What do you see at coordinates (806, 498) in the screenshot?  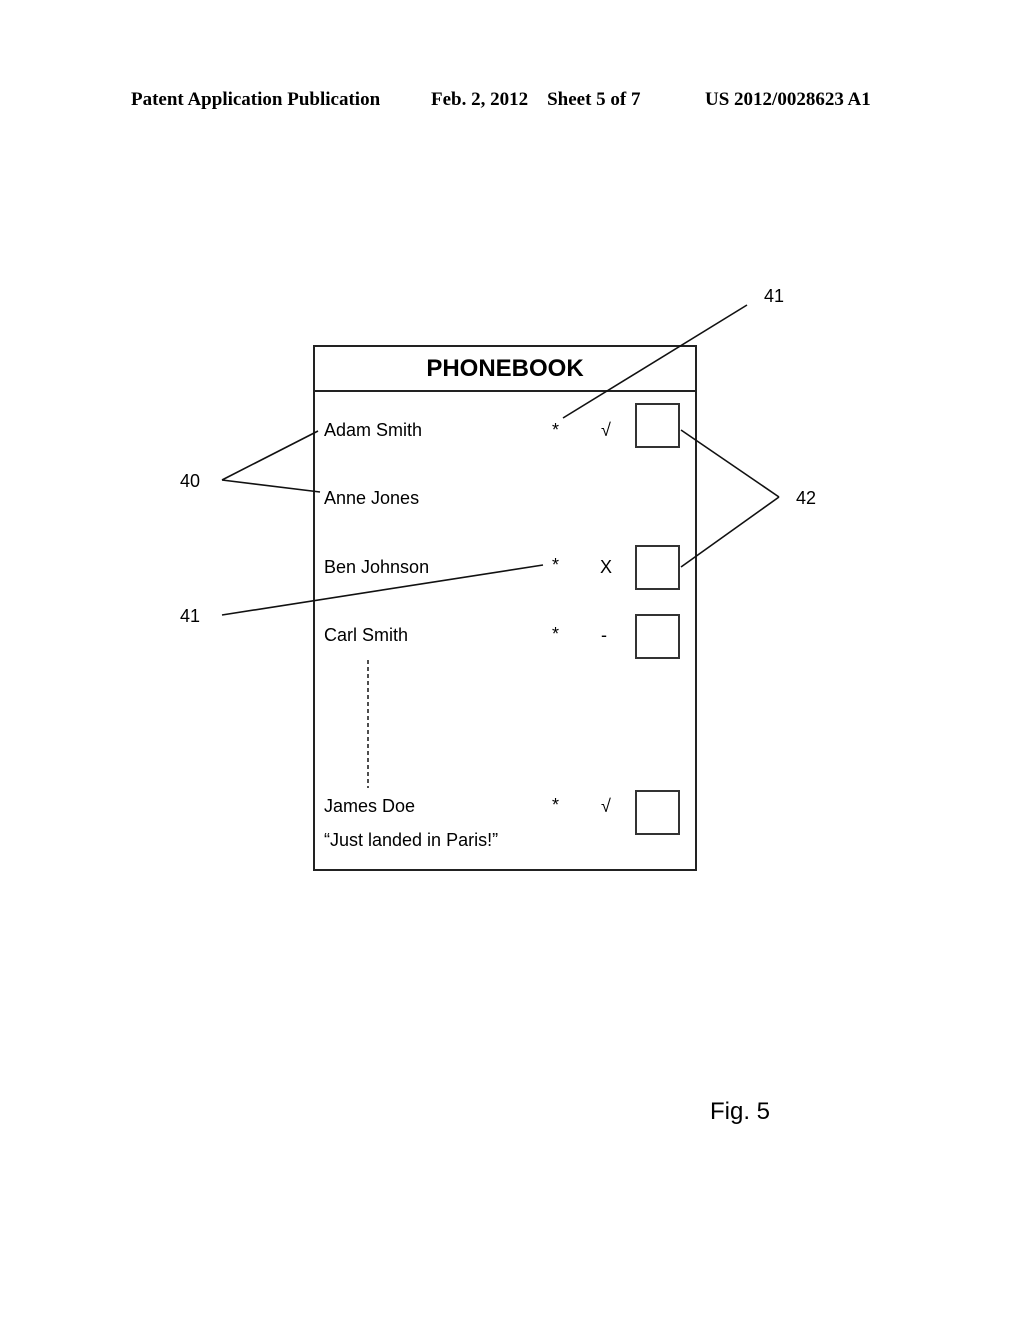 I see `reference-numeral-42: 42` at bounding box center [806, 498].